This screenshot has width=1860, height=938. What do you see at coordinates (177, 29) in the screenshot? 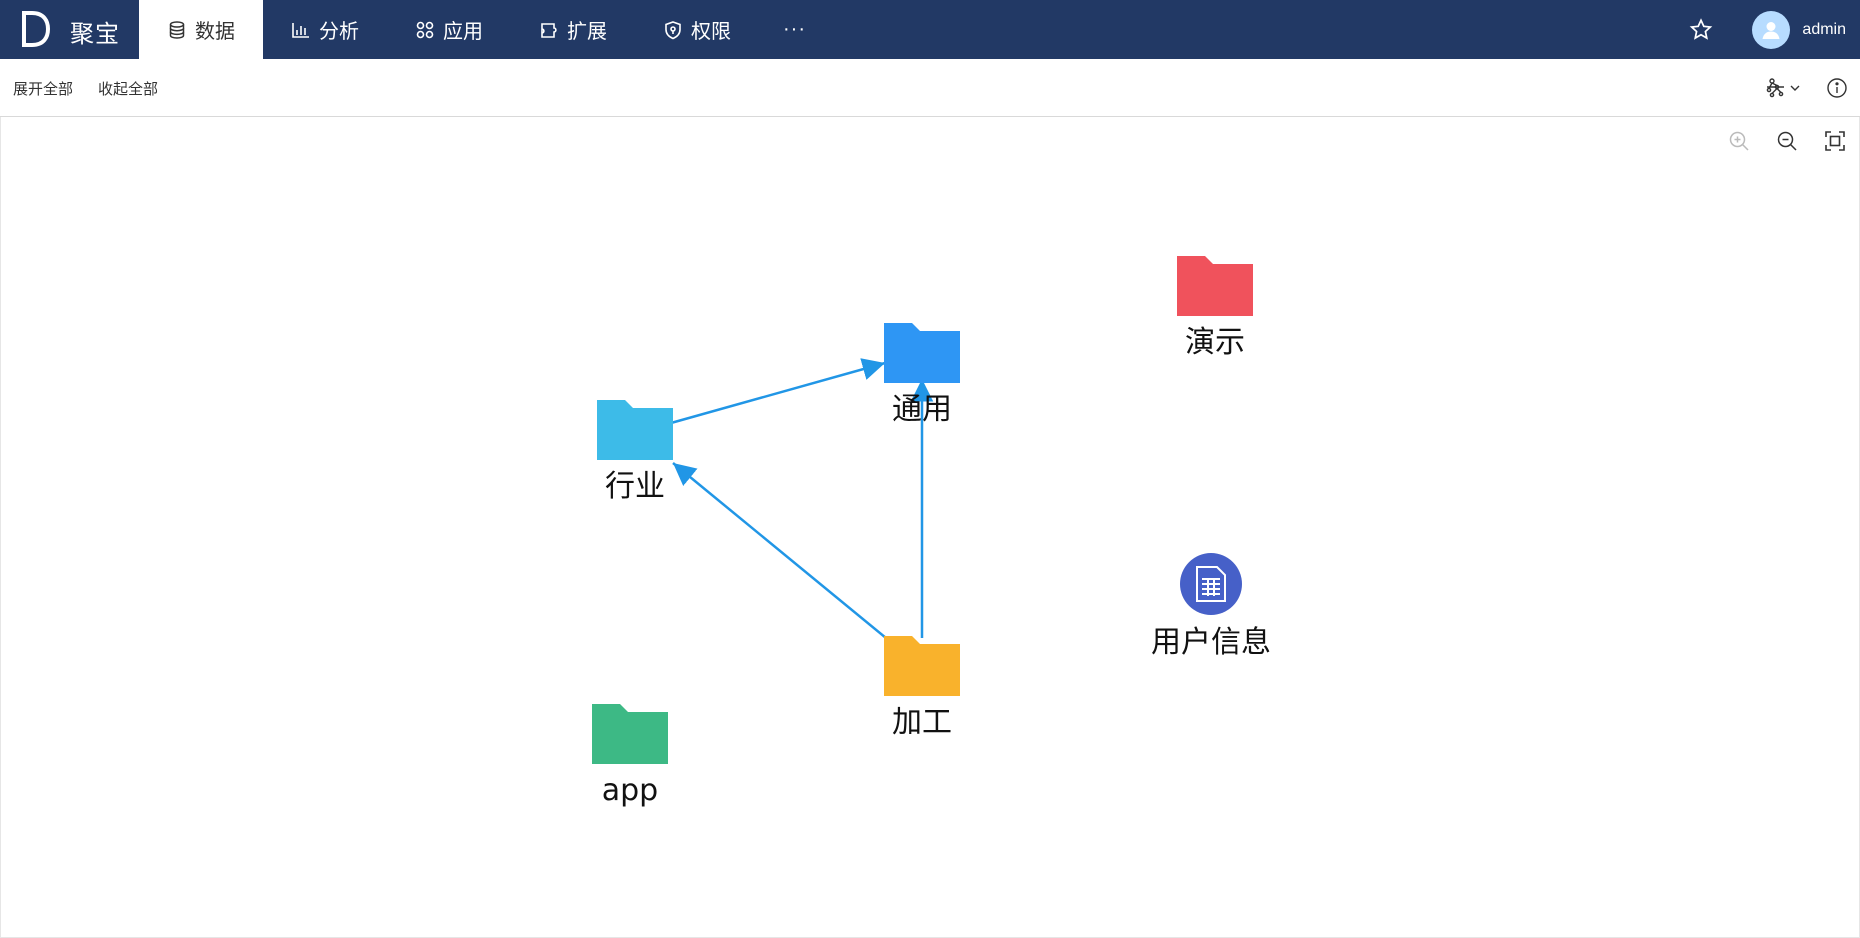
I see `database-icon` at bounding box center [177, 29].